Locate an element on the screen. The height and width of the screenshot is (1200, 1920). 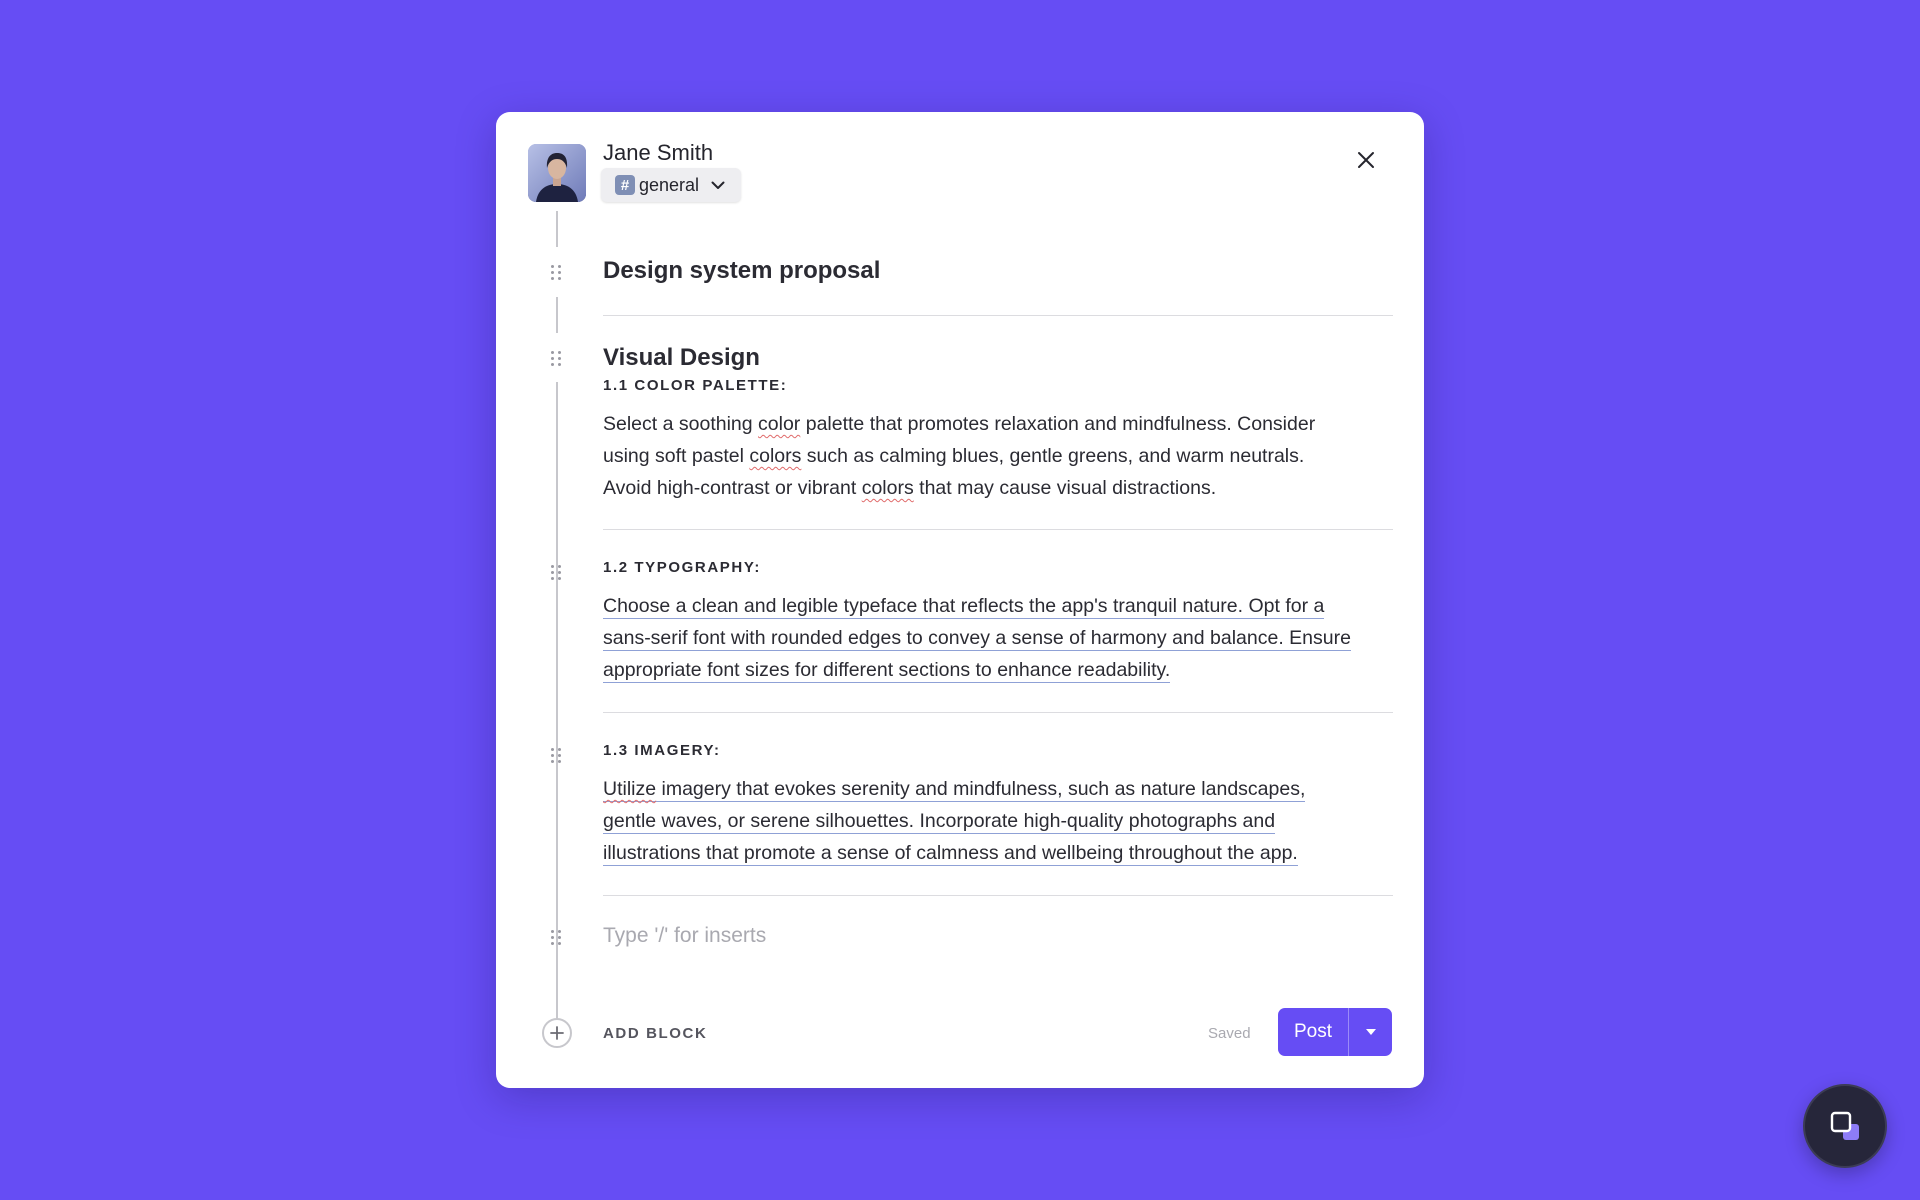
block-heading-imagery: 1.3 IMAGERY: is located at coordinates (662, 750).